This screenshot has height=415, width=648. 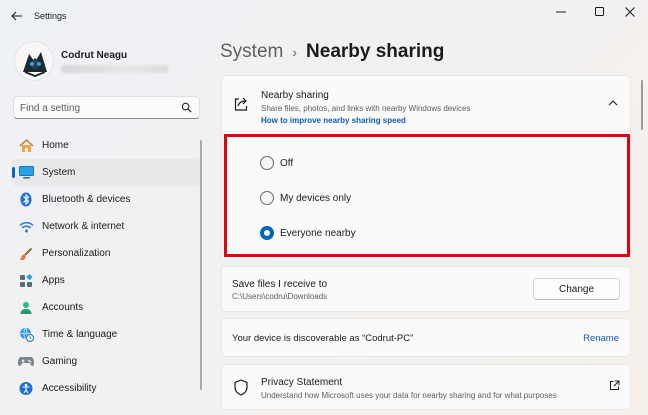 I want to click on sidebar-item-label: Accounts, so click(x=63, y=307).